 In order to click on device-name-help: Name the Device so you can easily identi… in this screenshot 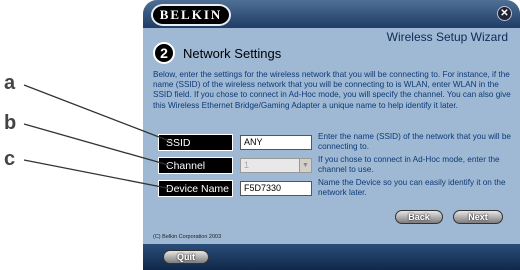, I will do `click(412, 187)`.